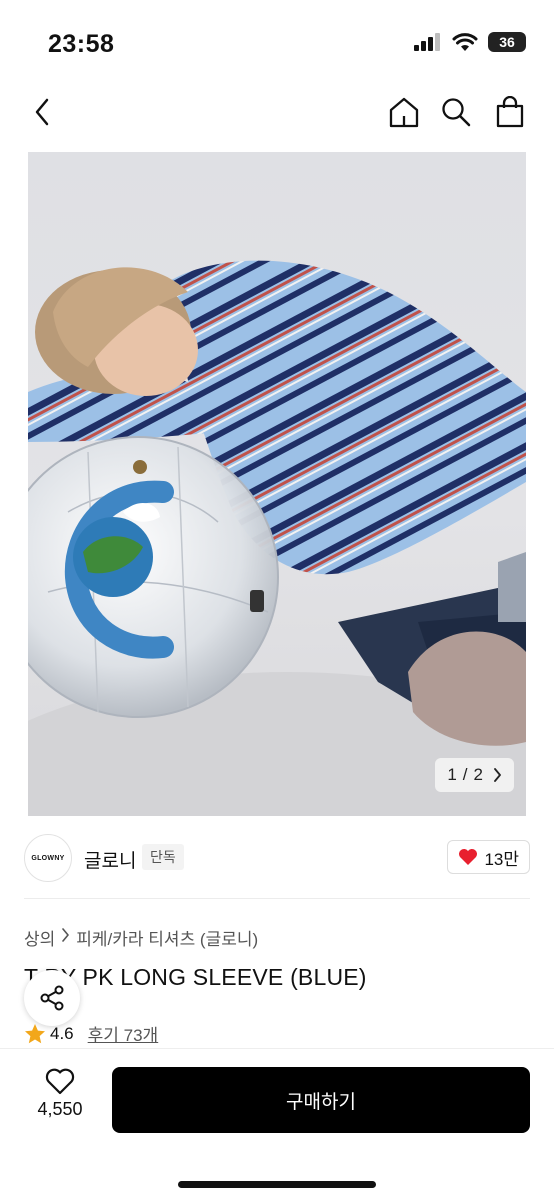 This screenshot has height=1200, width=554. I want to click on breadcrumb: 상의 피케/카라 티셔츠 (글로니), so click(141, 937).